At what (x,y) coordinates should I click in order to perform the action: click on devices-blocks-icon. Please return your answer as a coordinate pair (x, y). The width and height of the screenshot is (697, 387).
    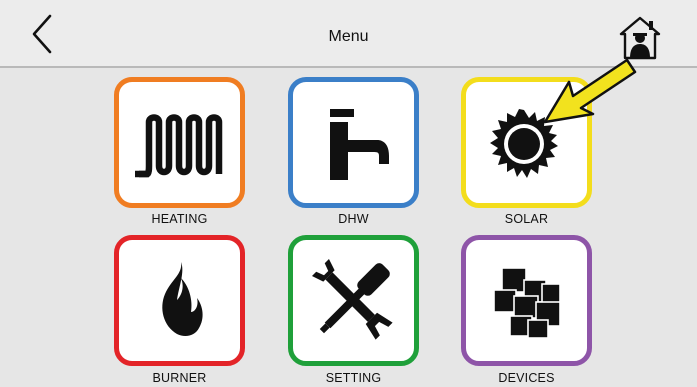
    Looking at the image, I should click on (527, 303).